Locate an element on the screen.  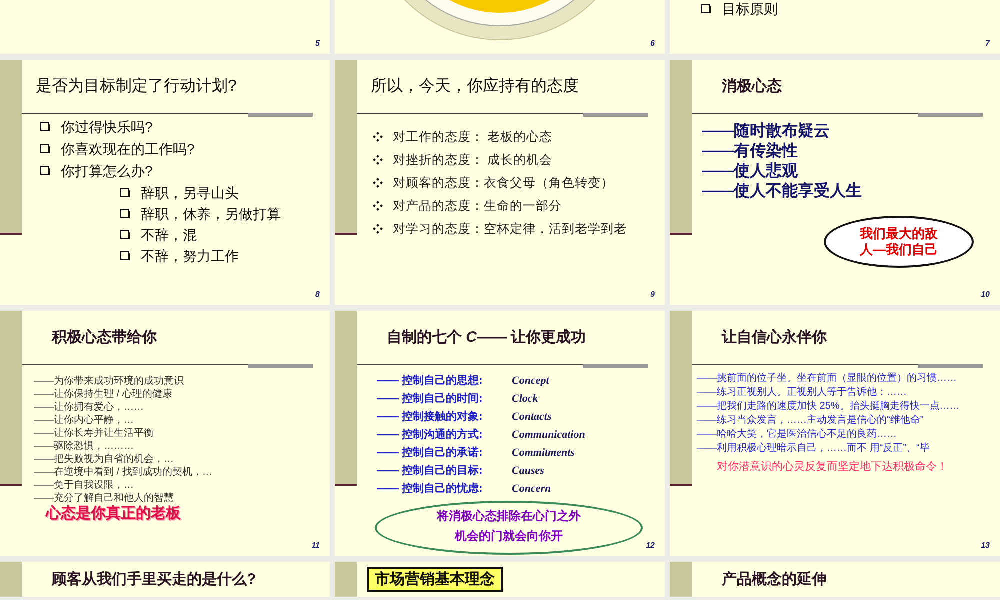
slide-thumbnail: 5 is located at coordinates (165, 27).